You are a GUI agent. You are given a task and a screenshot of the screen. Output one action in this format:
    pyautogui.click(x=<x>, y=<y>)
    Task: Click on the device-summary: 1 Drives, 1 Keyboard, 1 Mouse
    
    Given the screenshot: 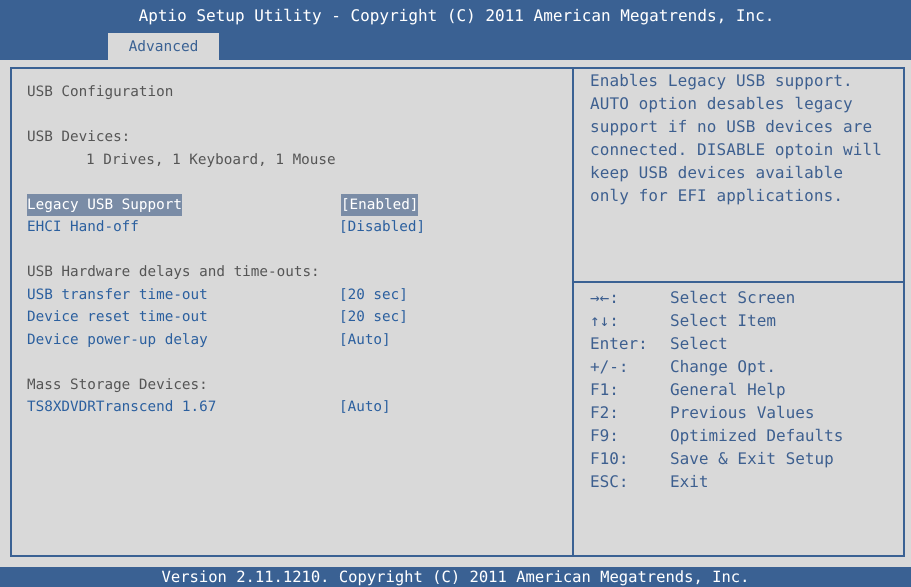 What is the action you would take?
    pyautogui.click(x=211, y=160)
    